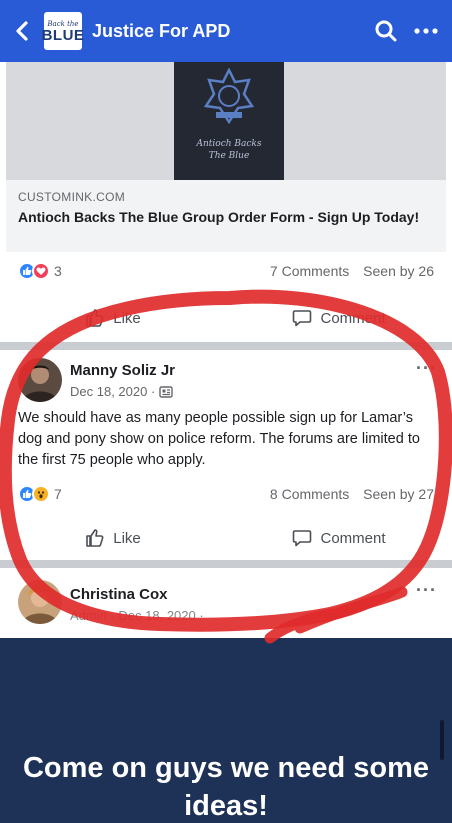 The width and height of the screenshot is (452, 823). I want to click on back-button, so click(22, 31).